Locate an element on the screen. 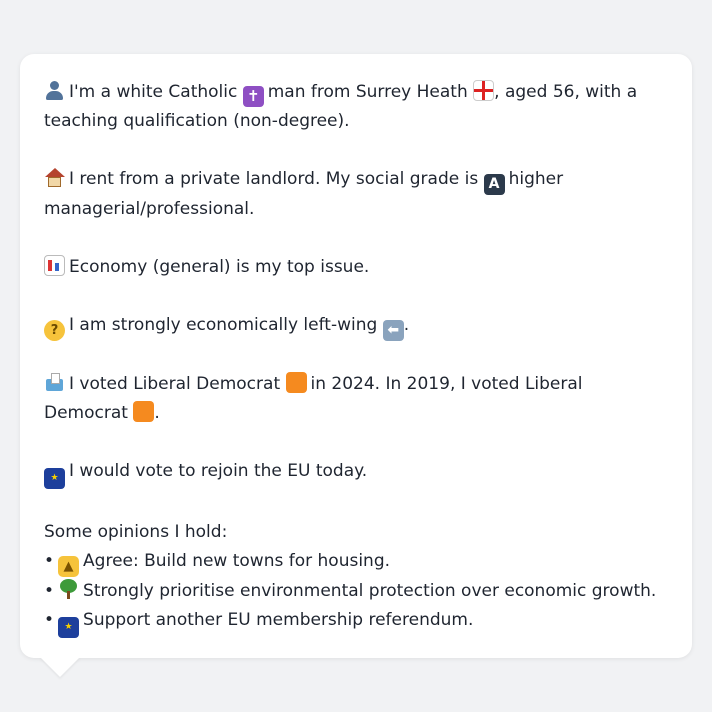 The image size is (712, 712). latin-cross-icon: ✝ is located at coordinates (253, 96).